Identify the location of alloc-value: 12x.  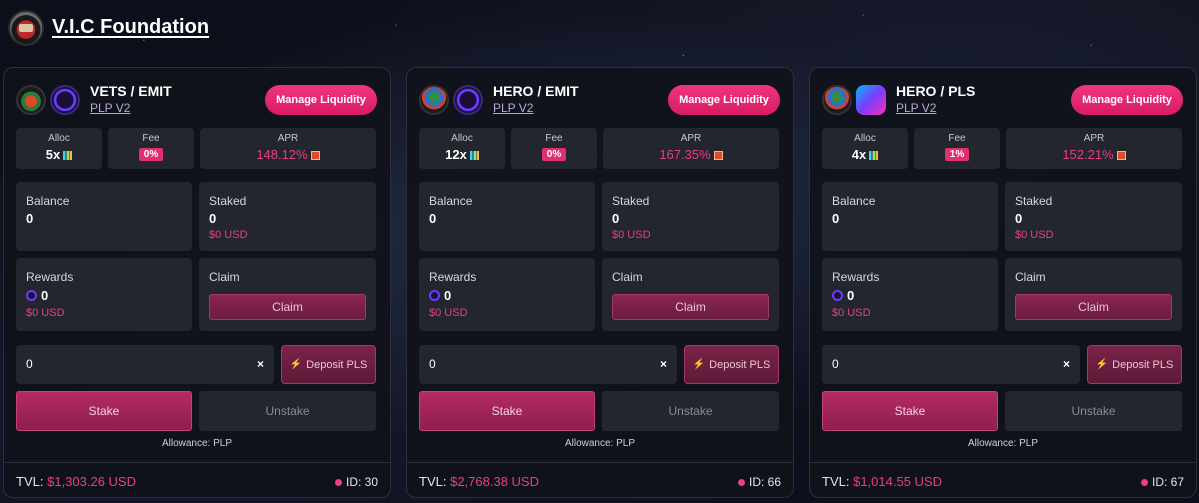
(456, 154).